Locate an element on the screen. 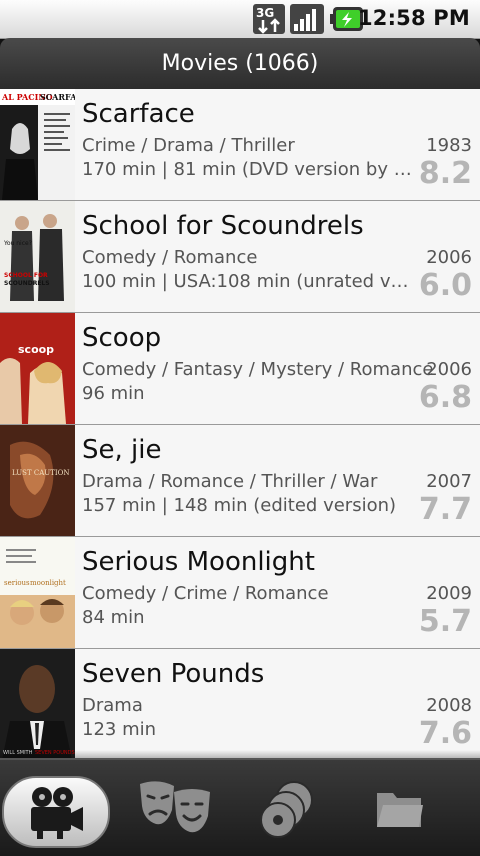 This screenshot has height=856, width=480. clock: 12:58 PM is located at coordinates (413, 18).